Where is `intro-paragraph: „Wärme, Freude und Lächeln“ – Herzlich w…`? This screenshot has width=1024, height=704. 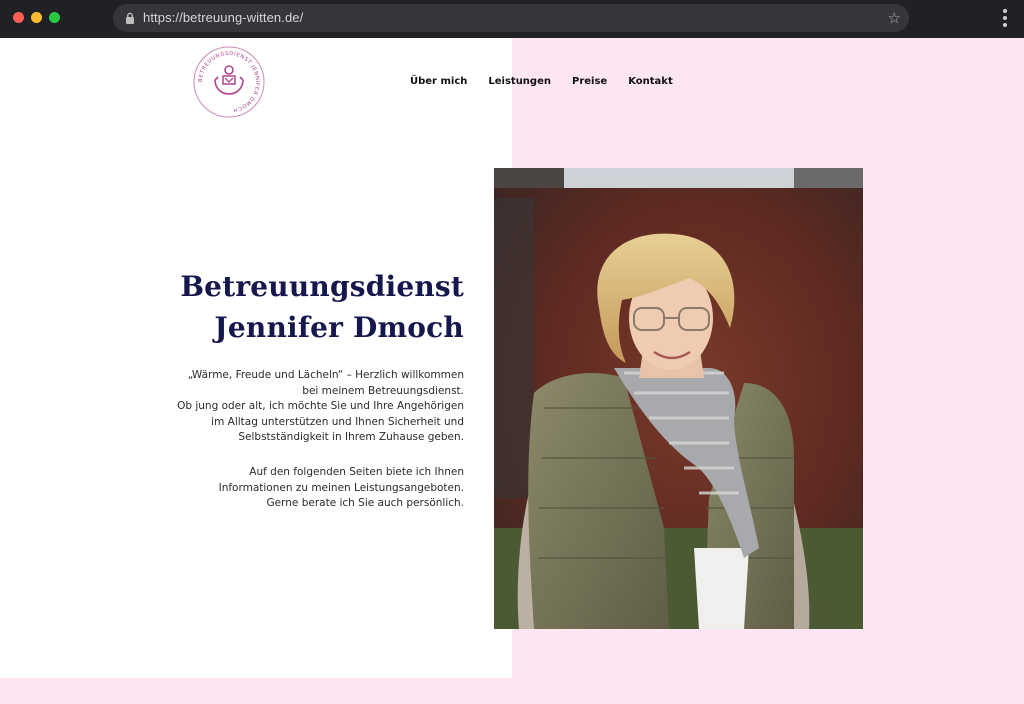
intro-paragraph: „Wärme, Freude und Lächeln“ – Herzlich w… is located at coordinates (320, 407).